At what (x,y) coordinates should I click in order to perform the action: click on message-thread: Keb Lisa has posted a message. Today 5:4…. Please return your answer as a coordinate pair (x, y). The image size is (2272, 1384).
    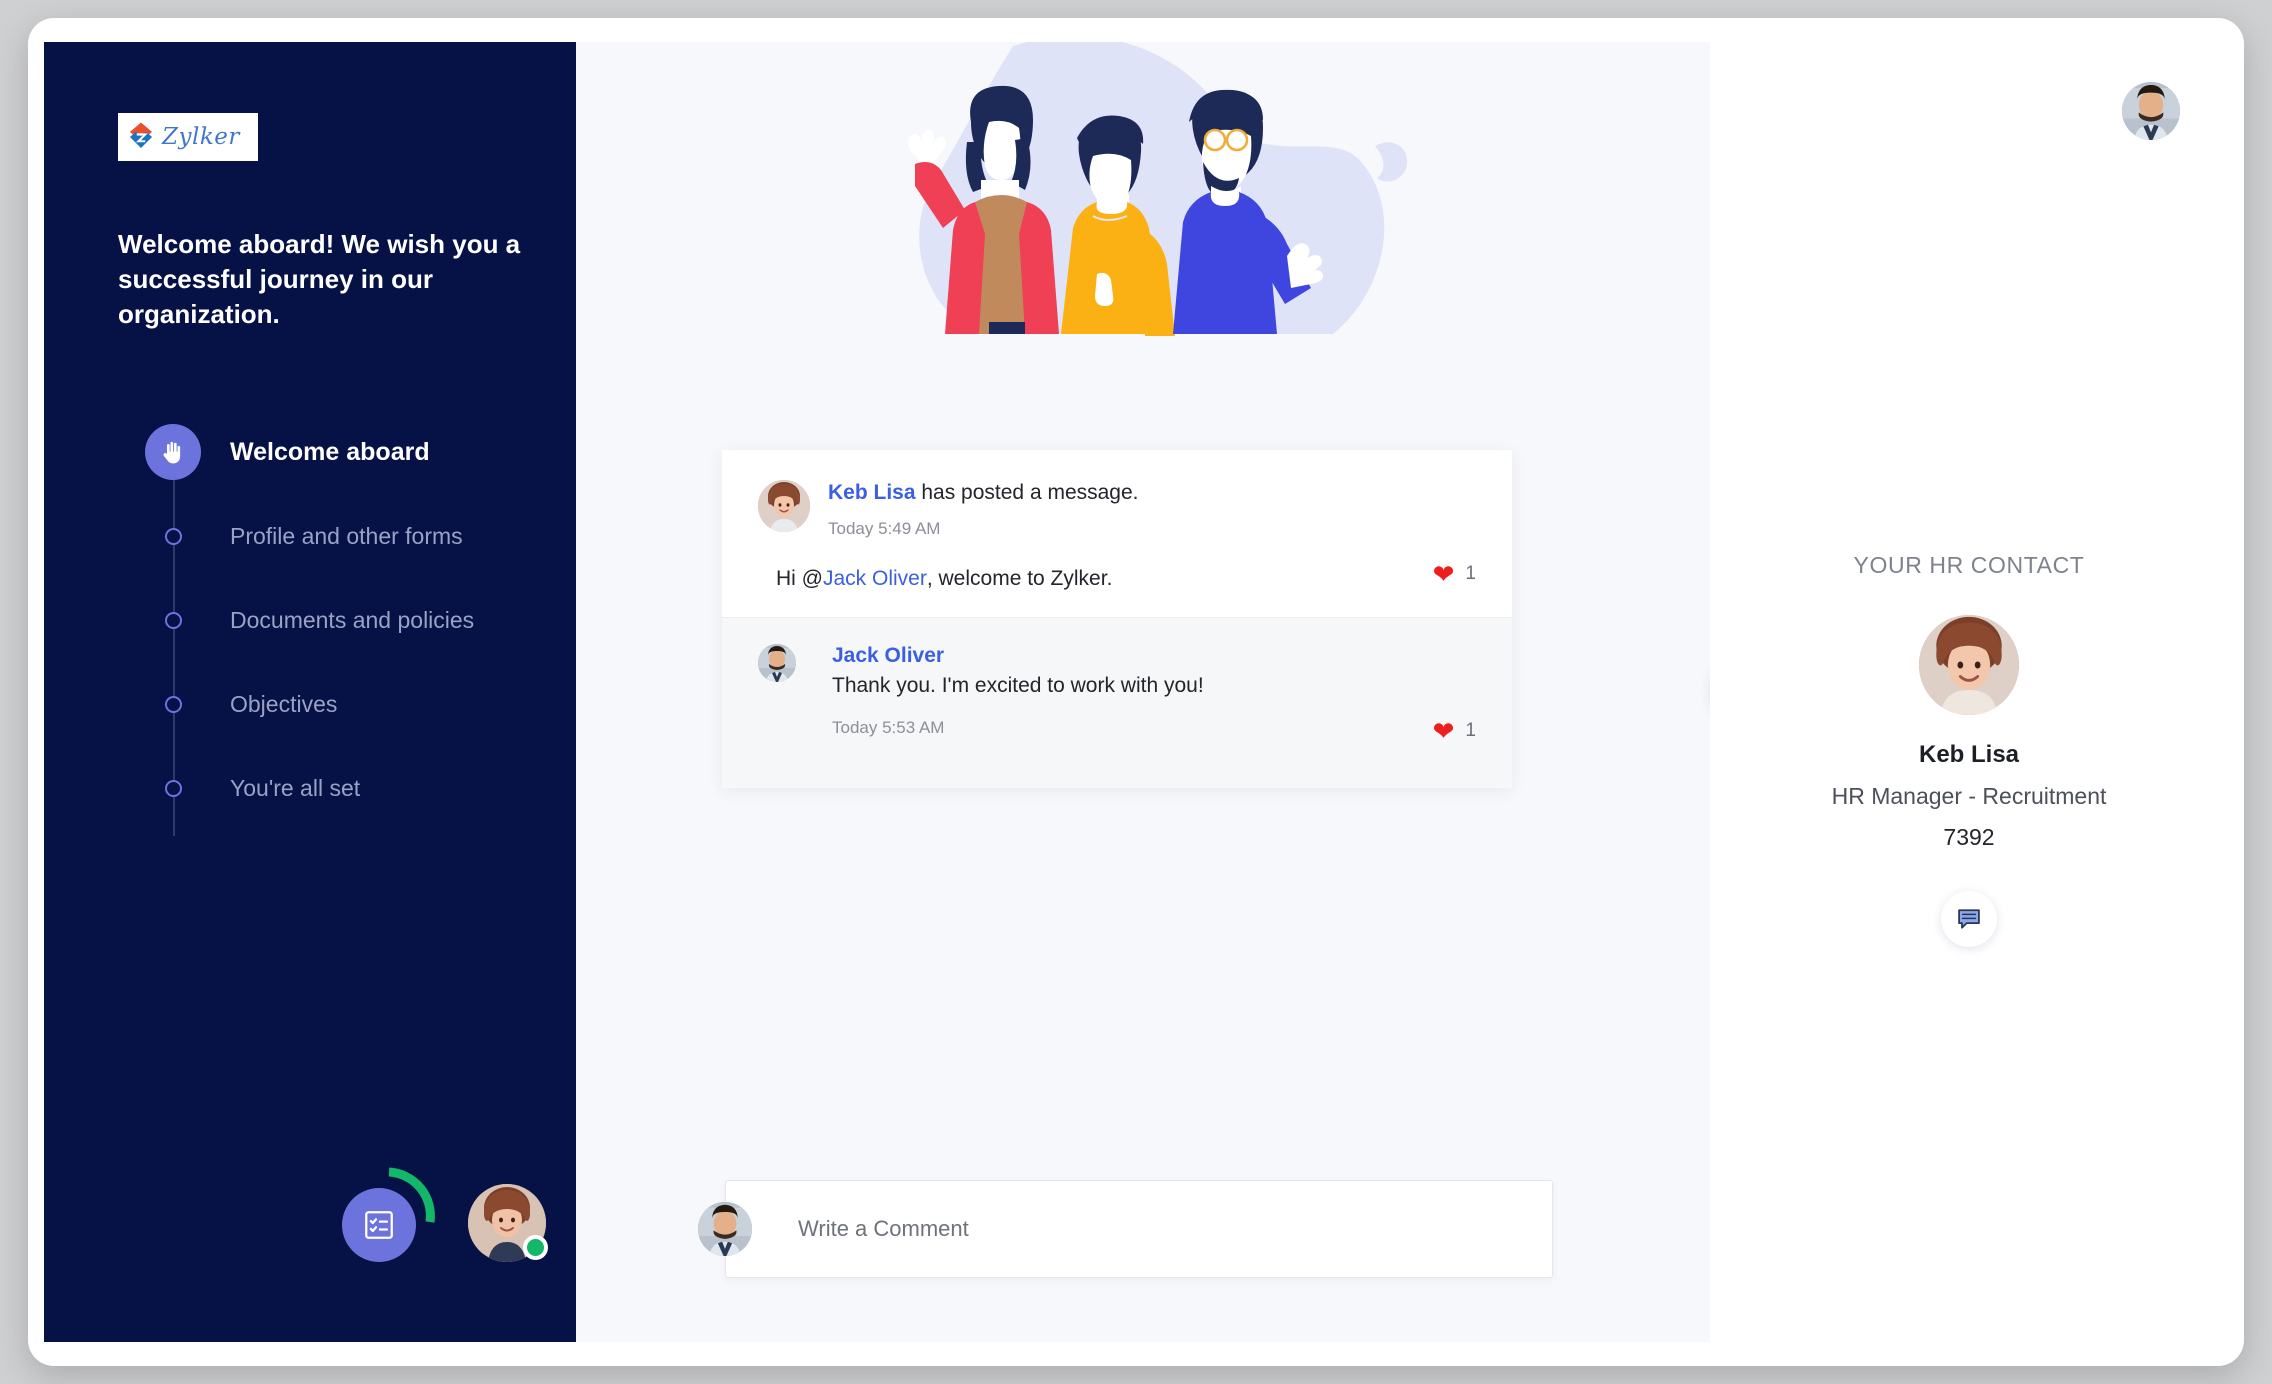
    Looking at the image, I should click on (1117, 619).